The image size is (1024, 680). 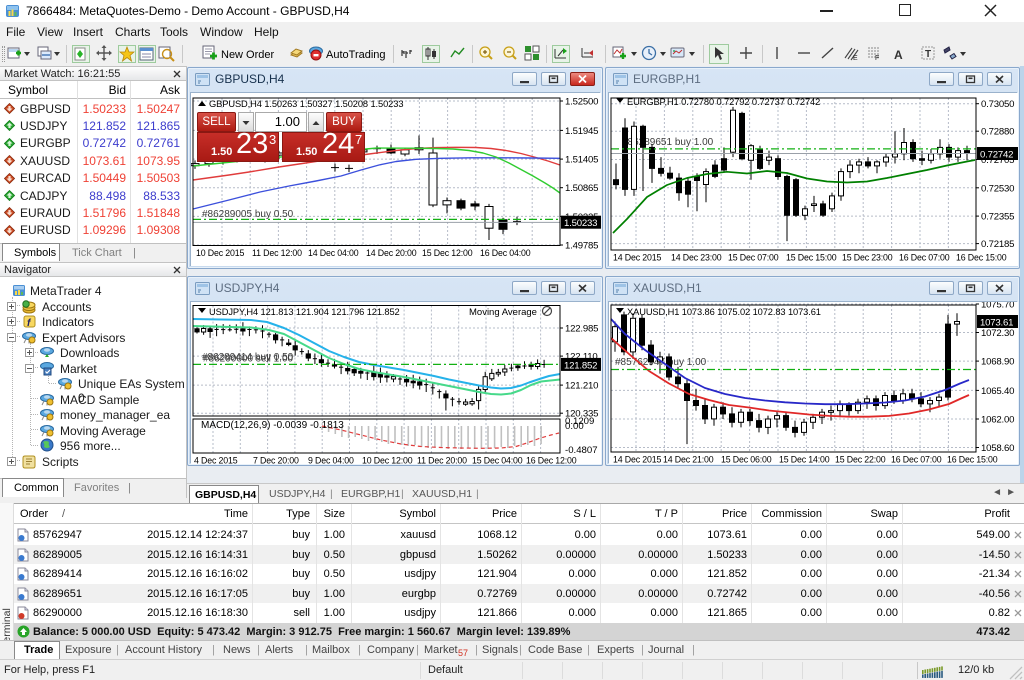 What do you see at coordinates (272, 425) in the screenshot?
I see `svg-text: MACD(12,26,9) -0.0039 -0.1813` at bounding box center [272, 425].